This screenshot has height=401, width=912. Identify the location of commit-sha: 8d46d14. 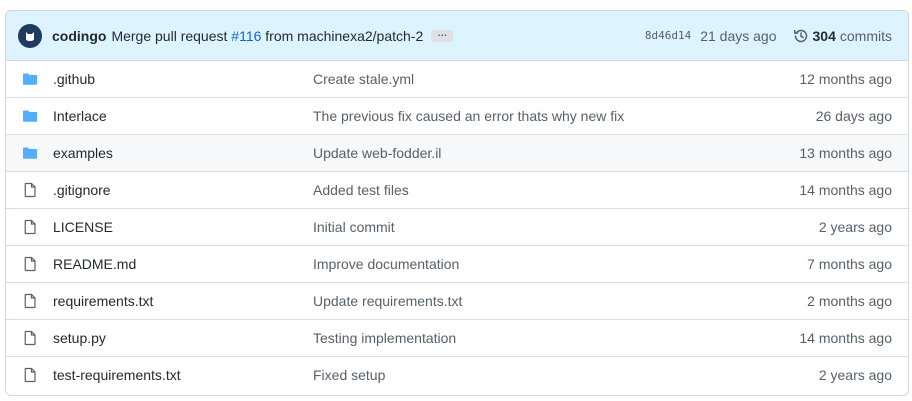
(668, 35).